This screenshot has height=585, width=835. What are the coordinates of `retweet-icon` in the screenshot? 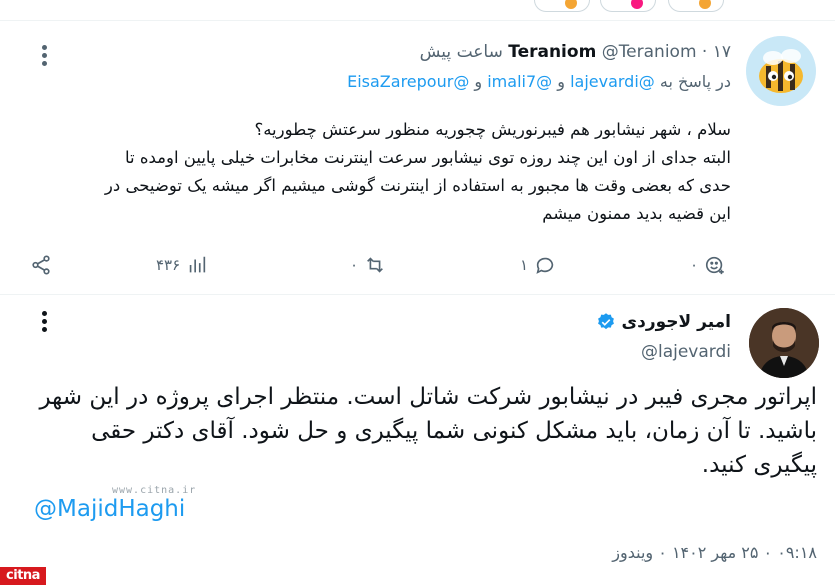 It's located at (375, 265).